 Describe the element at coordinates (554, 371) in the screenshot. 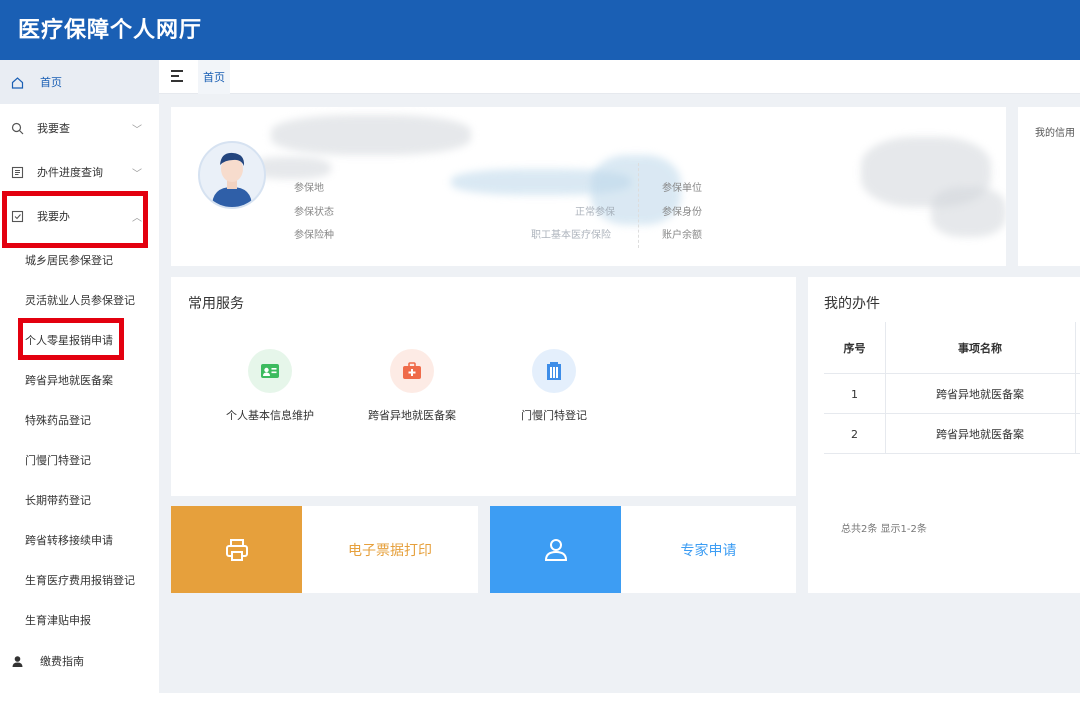

I see `hospital-building-icon` at that location.